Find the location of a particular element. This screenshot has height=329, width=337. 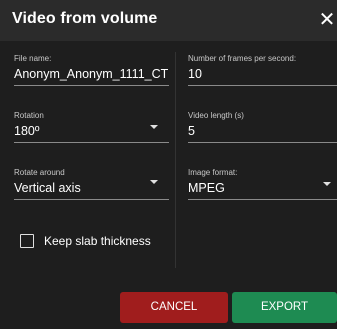

rotate-around-label: Rotate around is located at coordinates (39, 172).